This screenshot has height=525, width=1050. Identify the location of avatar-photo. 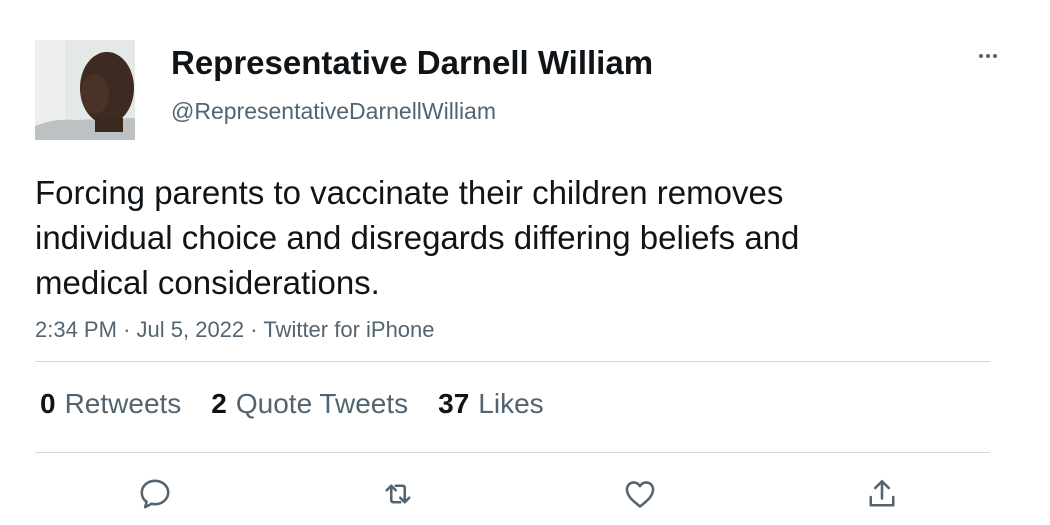
(85, 90).